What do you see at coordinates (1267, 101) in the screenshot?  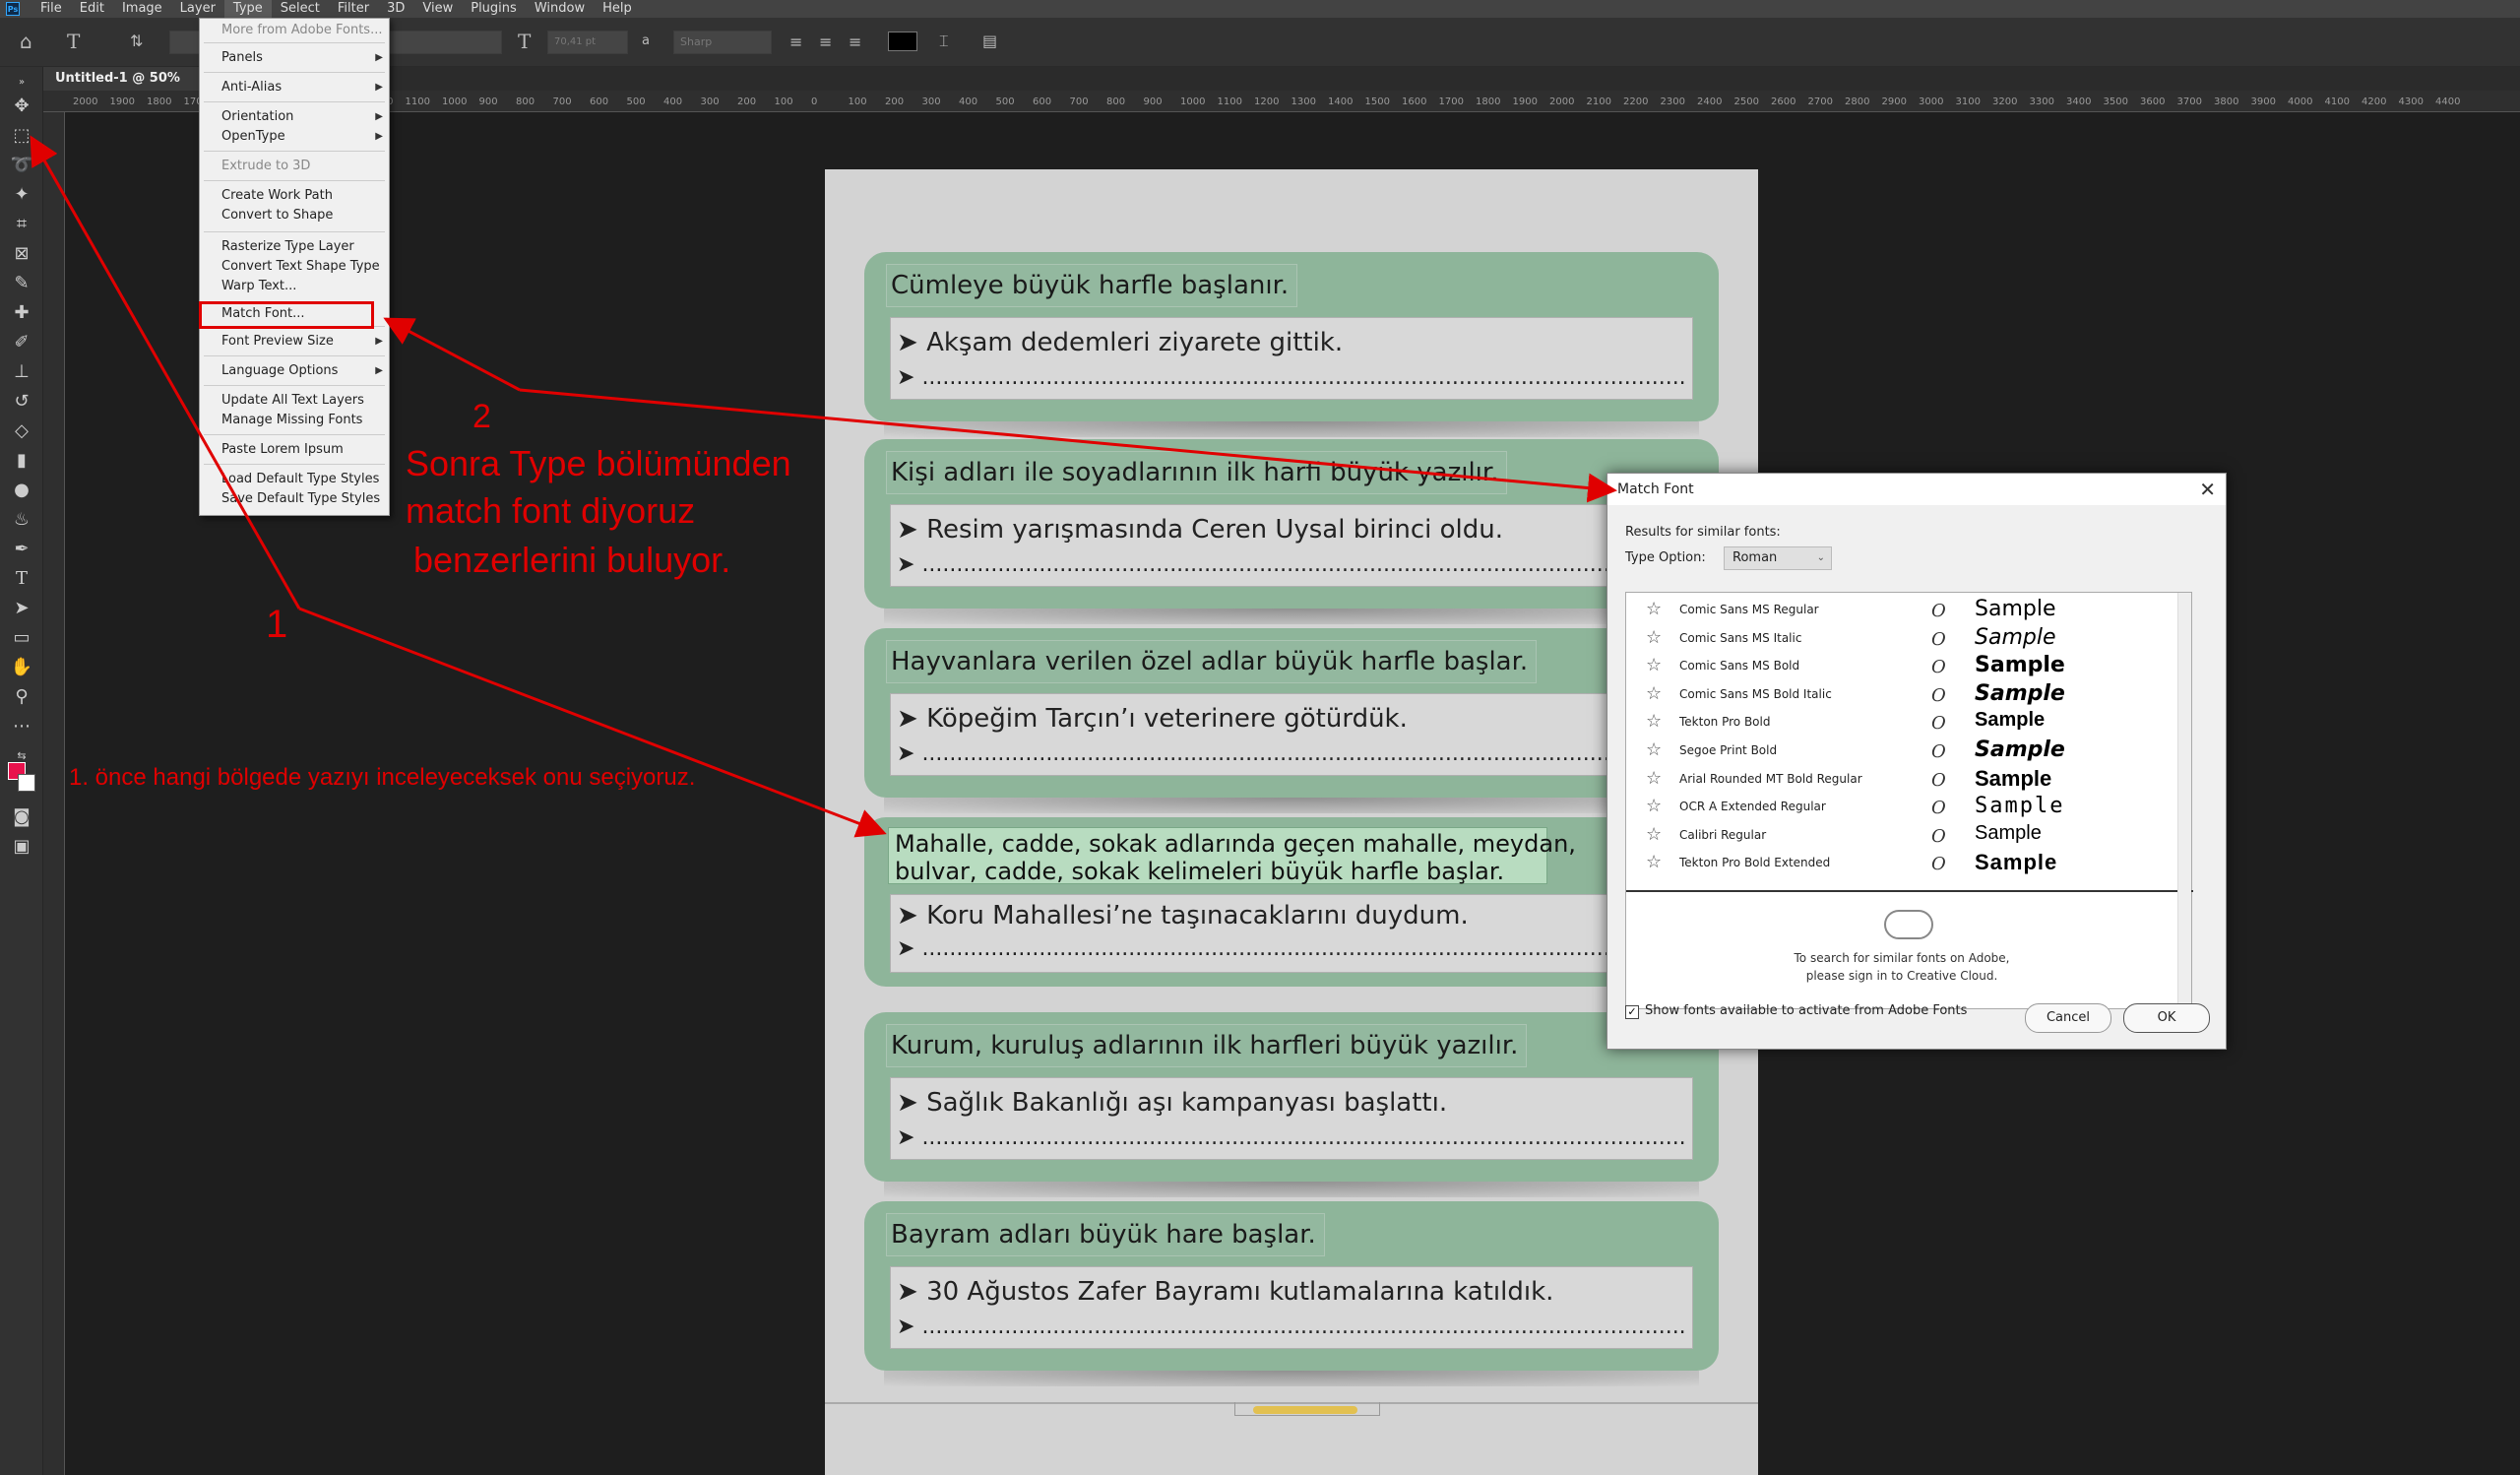 I see `ruler-tick-label: 1200` at bounding box center [1267, 101].